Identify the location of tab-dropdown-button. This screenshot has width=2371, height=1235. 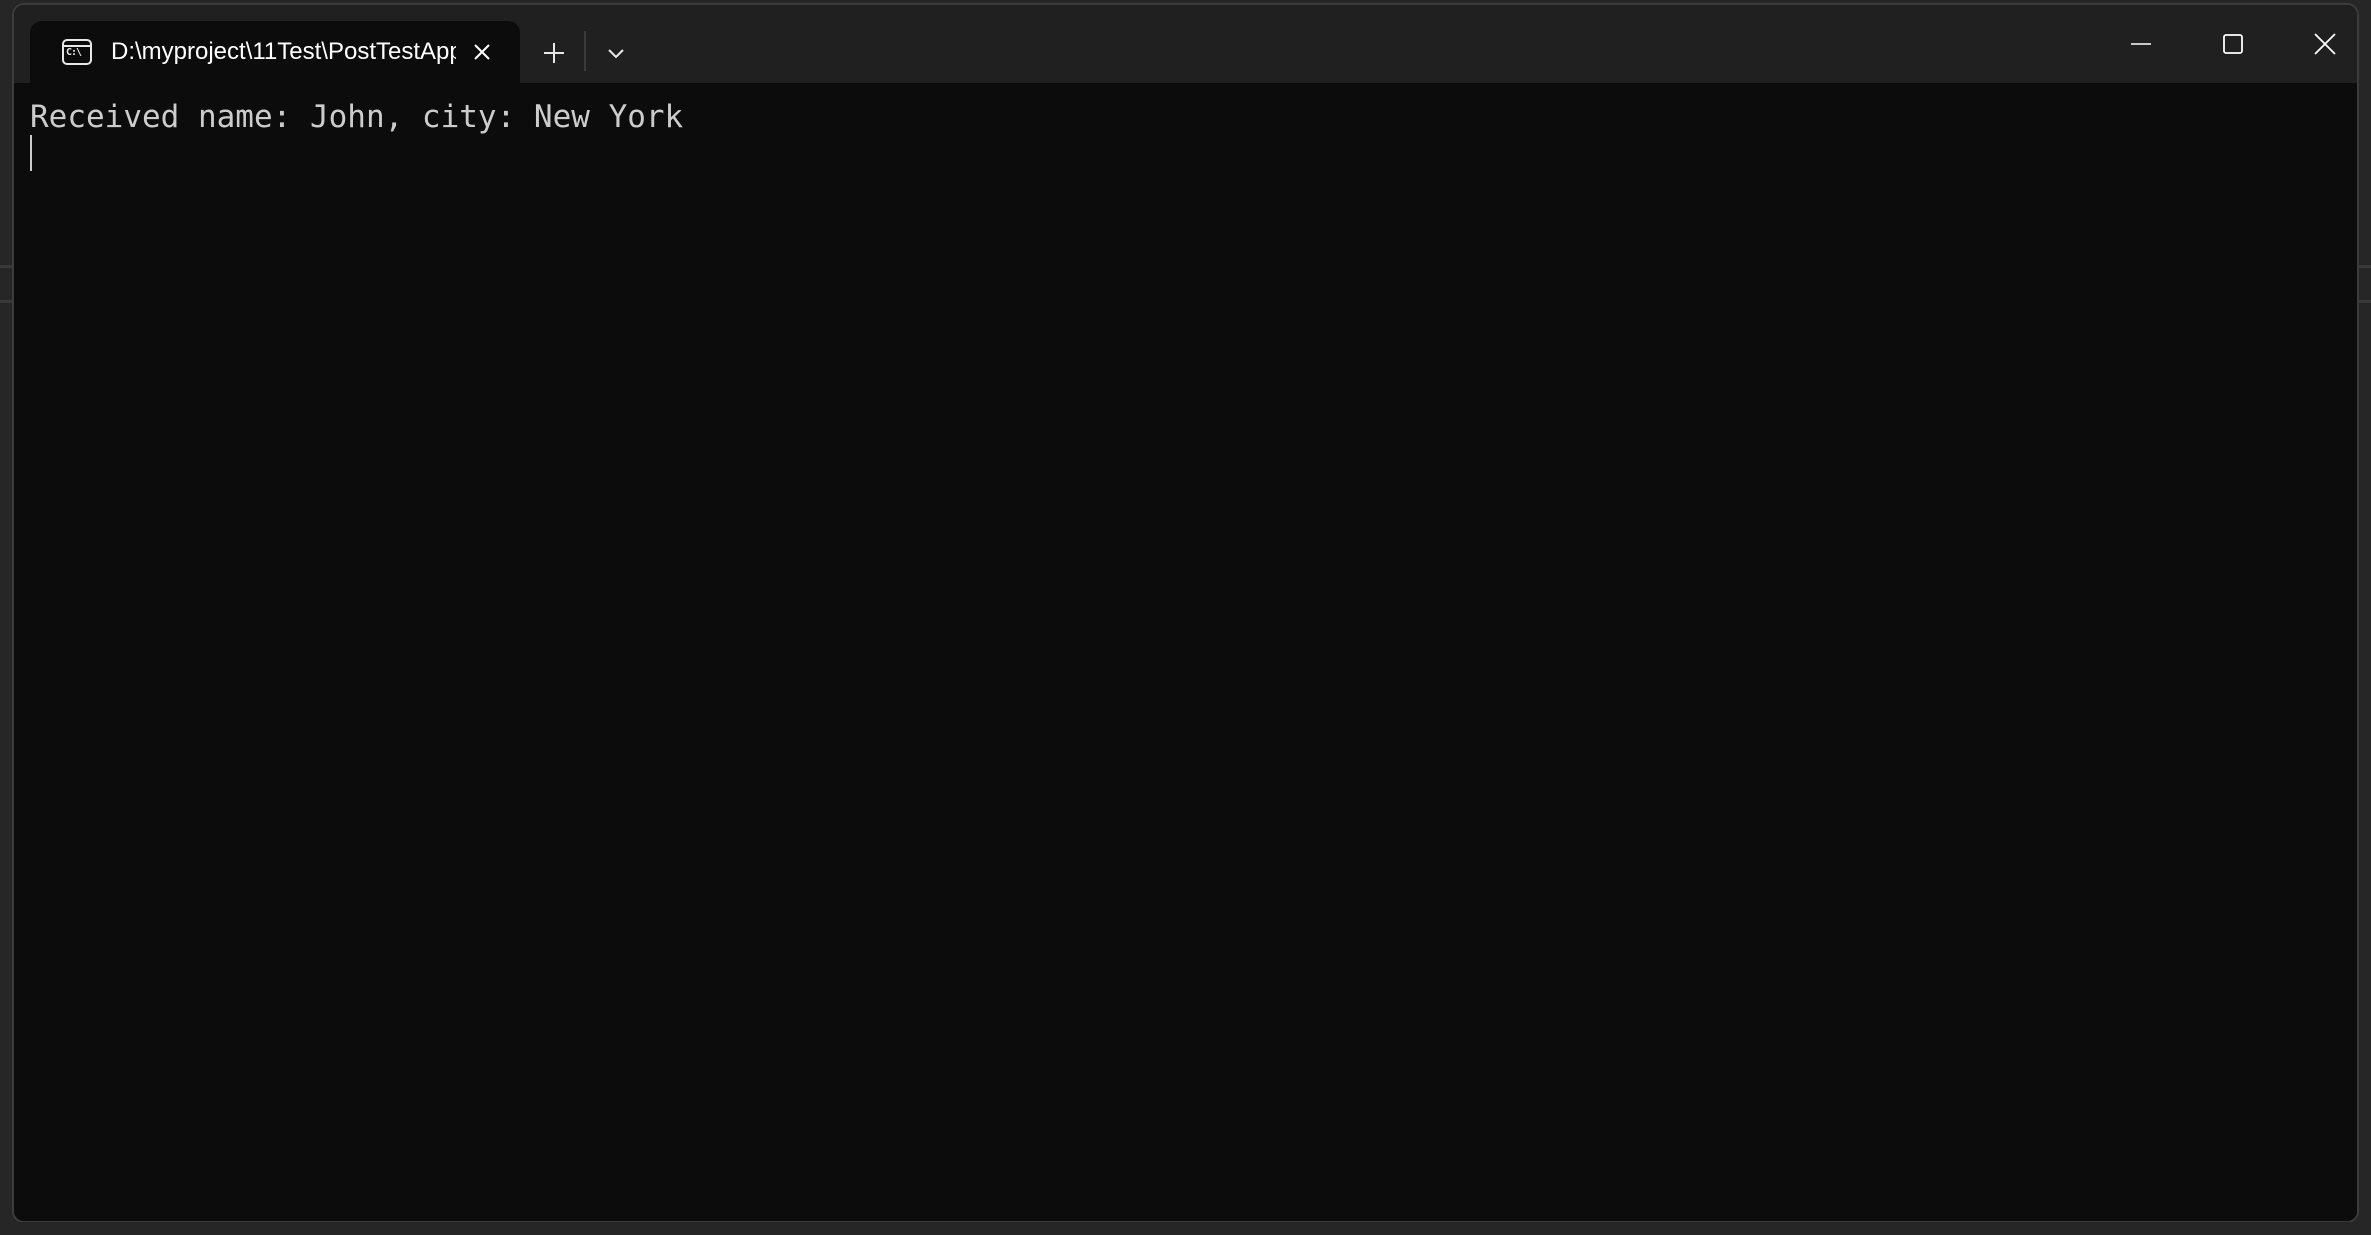
(616, 53).